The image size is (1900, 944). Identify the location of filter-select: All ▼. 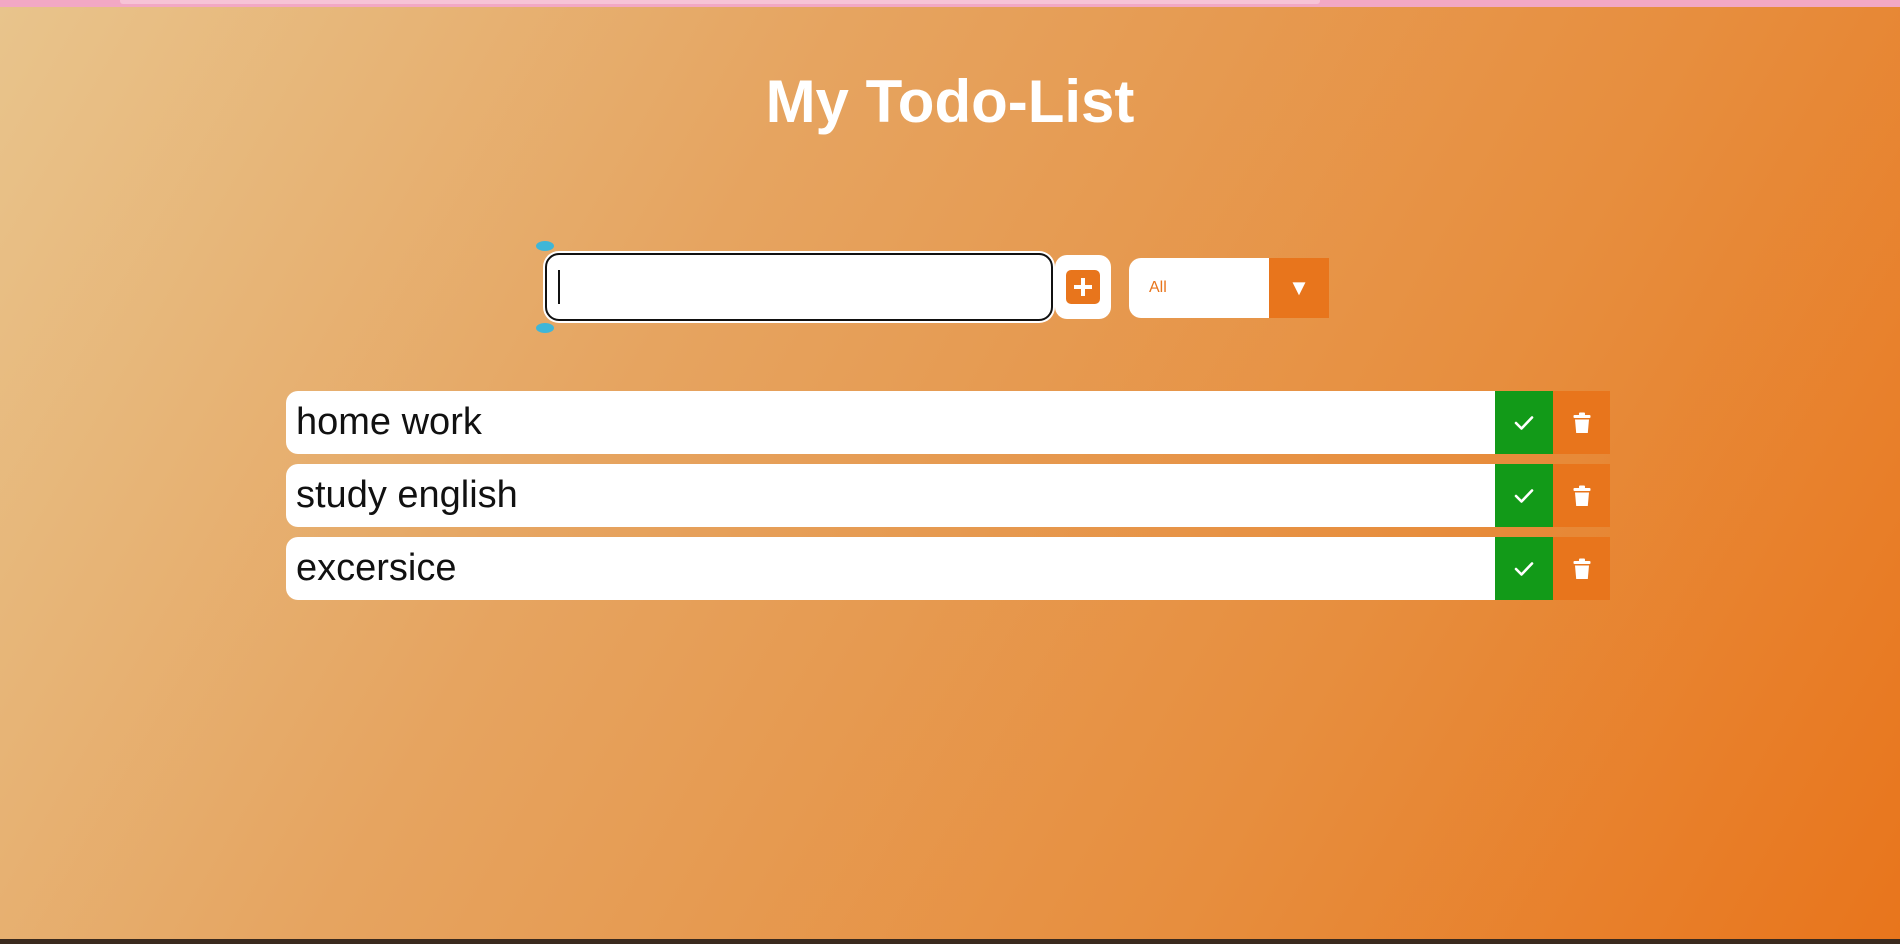
(1229, 288).